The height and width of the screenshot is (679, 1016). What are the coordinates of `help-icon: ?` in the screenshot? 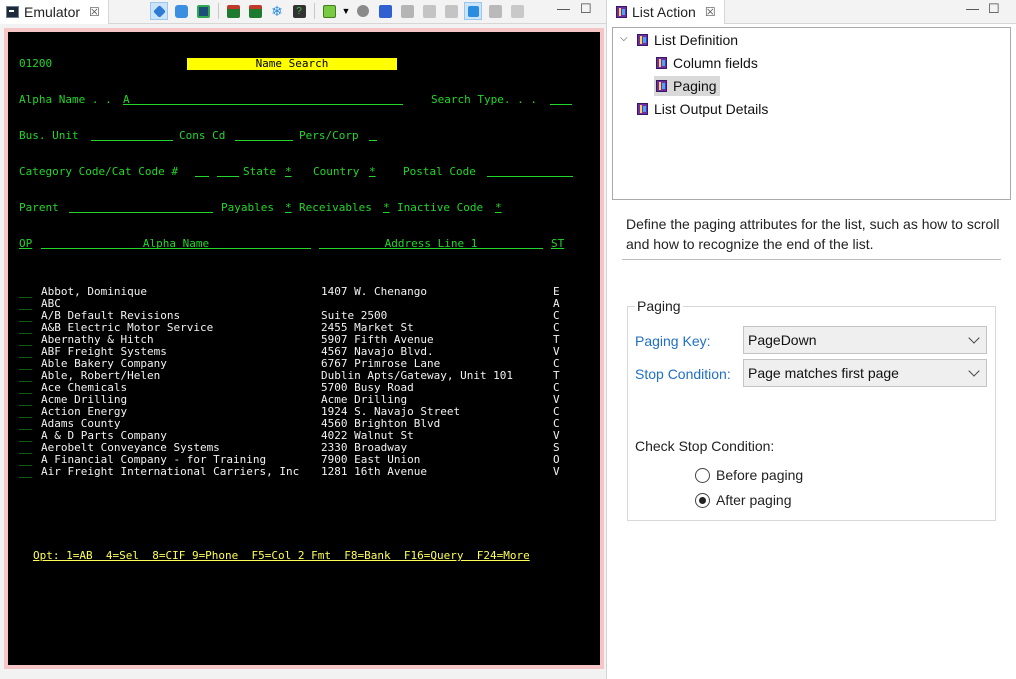 It's located at (299, 11).